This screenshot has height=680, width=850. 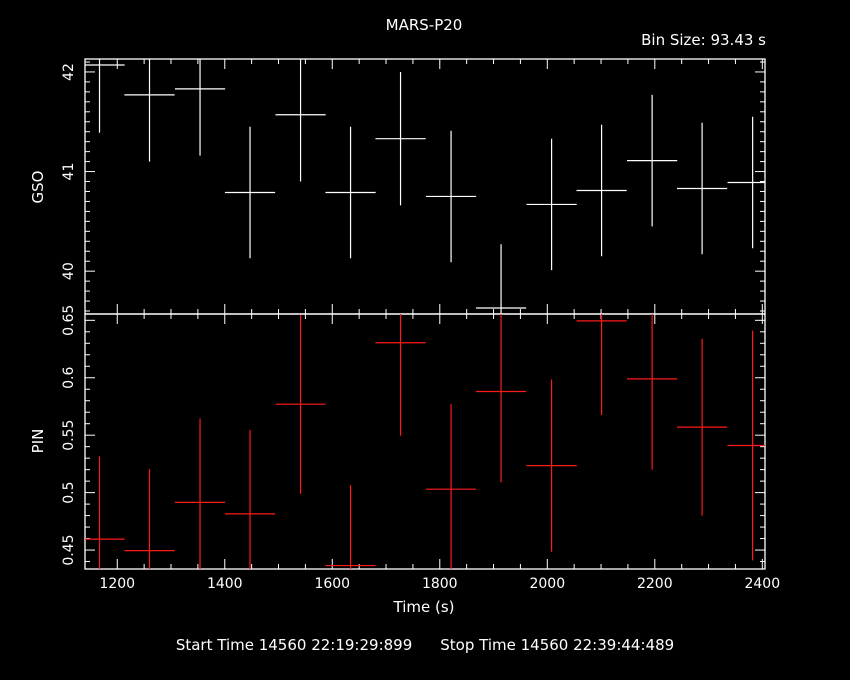 What do you see at coordinates (440, 584) in the screenshot?
I see `x-tick-label: 1800` at bounding box center [440, 584].